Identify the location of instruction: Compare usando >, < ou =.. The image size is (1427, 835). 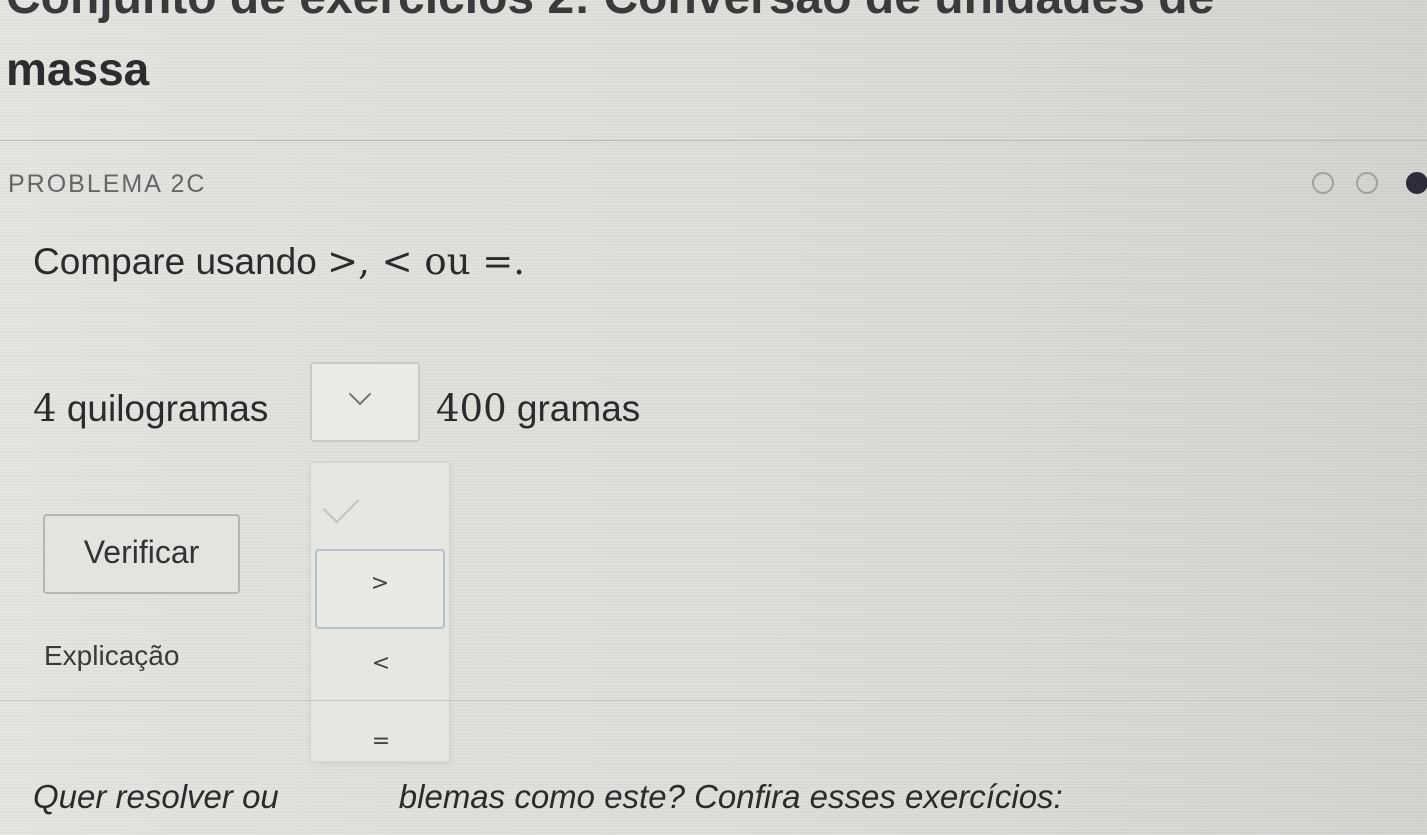
(279, 261).